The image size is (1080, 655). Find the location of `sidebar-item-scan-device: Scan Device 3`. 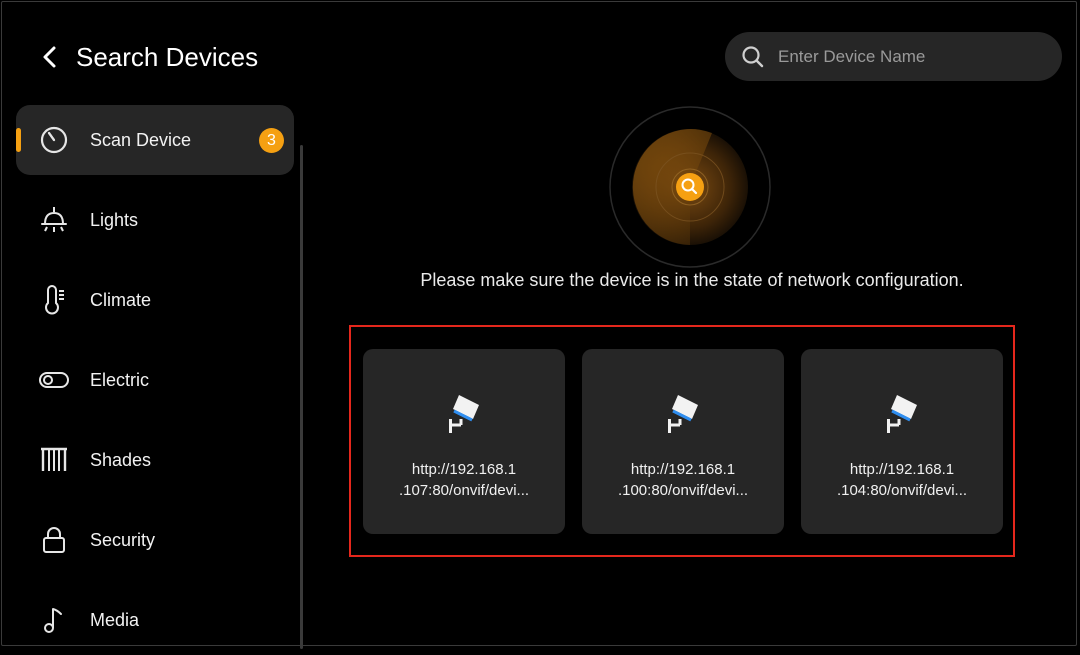

sidebar-item-scan-device: Scan Device 3 is located at coordinates (155, 140).